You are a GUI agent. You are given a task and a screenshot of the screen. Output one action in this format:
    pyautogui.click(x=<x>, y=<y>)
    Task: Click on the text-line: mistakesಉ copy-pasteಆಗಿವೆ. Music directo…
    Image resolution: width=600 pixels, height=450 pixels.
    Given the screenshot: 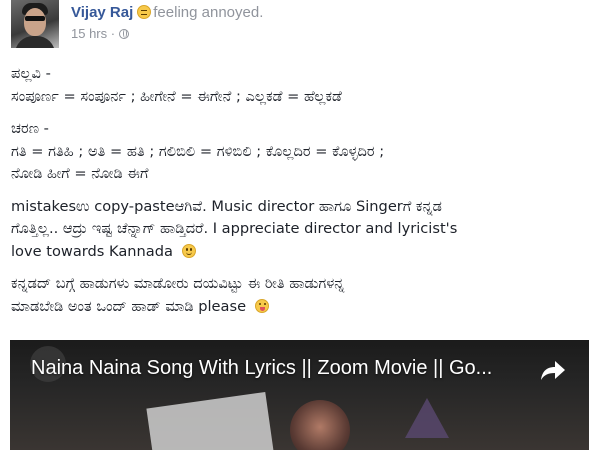 What is the action you would take?
    pyautogui.click(x=226, y=206)
    